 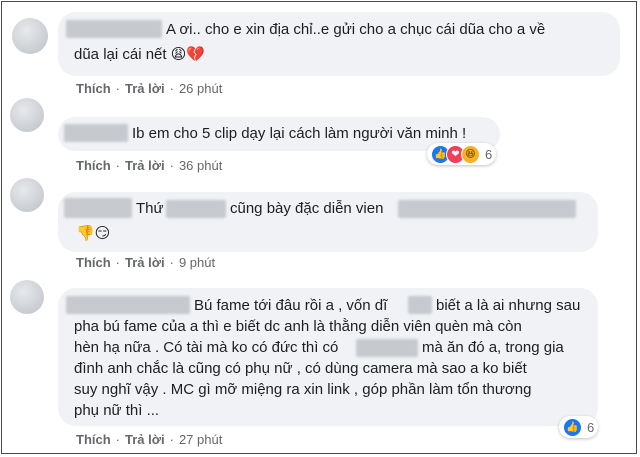 What do you see at coordinates (93, 233) in the screenshot?
I see `thumbs-down-smirk-emoji-icon: 👎😏` at bounding box center [93, 233].